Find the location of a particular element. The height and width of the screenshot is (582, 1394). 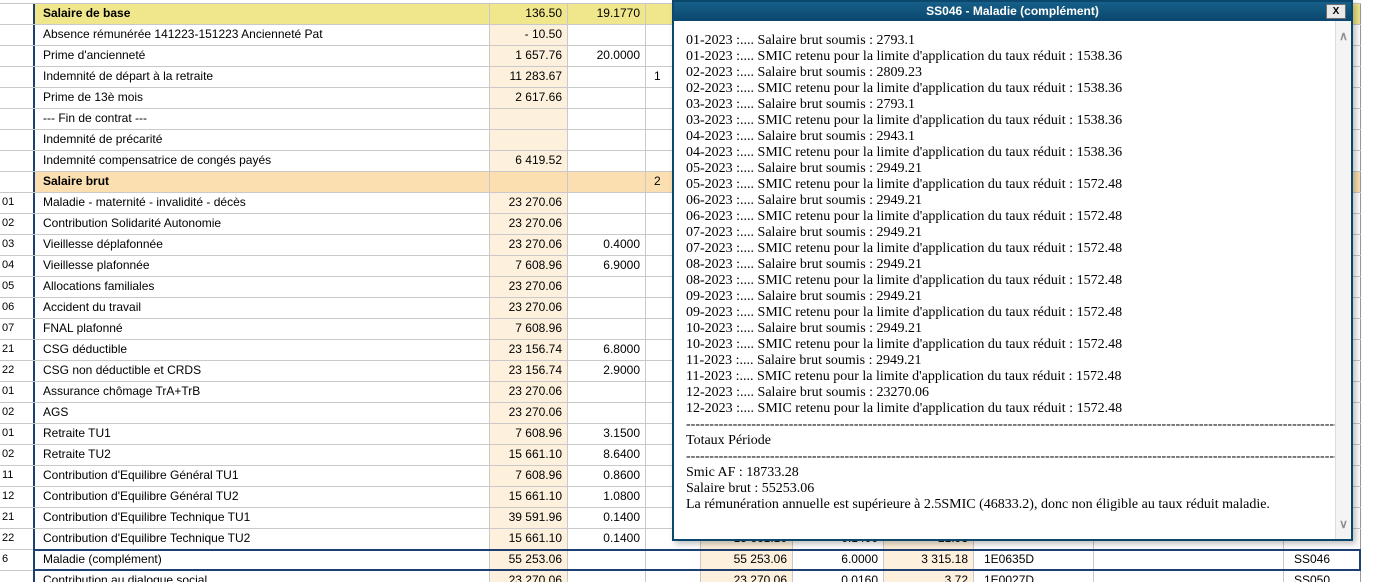

row-label: Vieillesse déplafonnée is located at coordinates (262, 245).